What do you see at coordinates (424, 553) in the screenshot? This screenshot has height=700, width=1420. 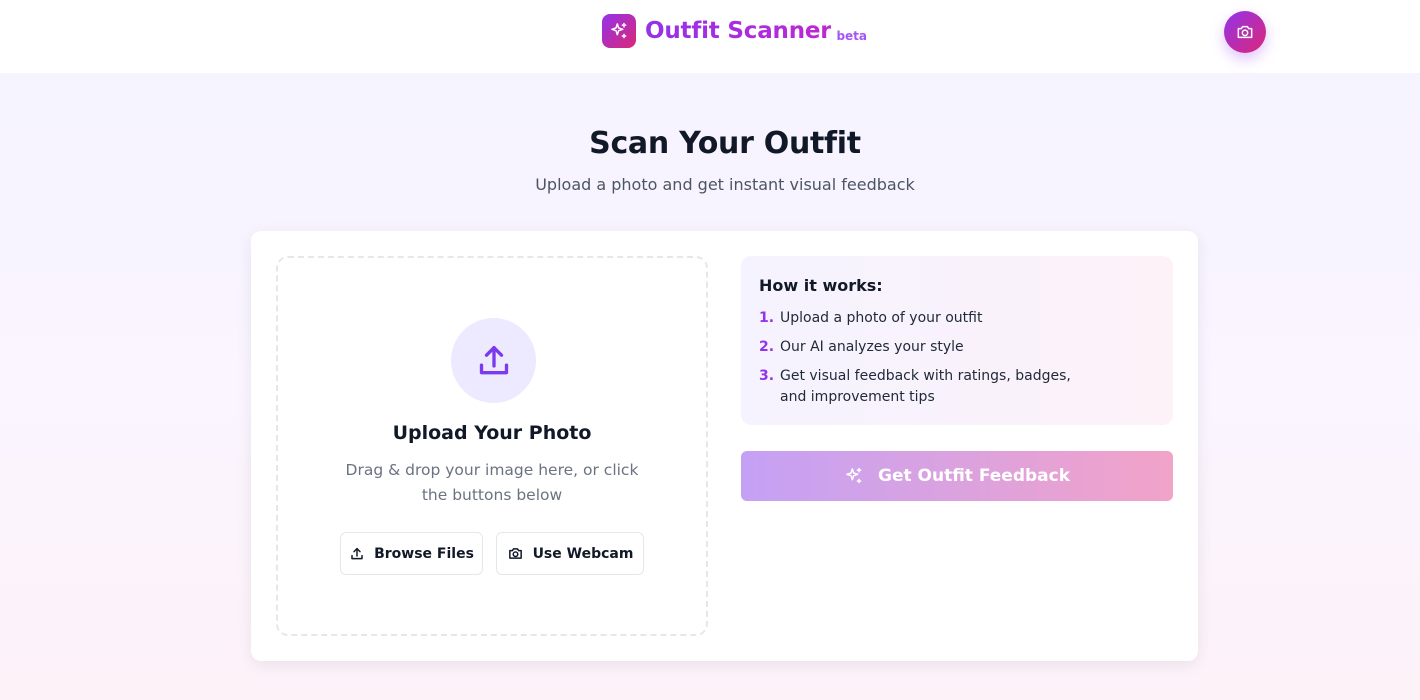 I see `browse-files-label: Browse Files` at bounding box center [424, 553].